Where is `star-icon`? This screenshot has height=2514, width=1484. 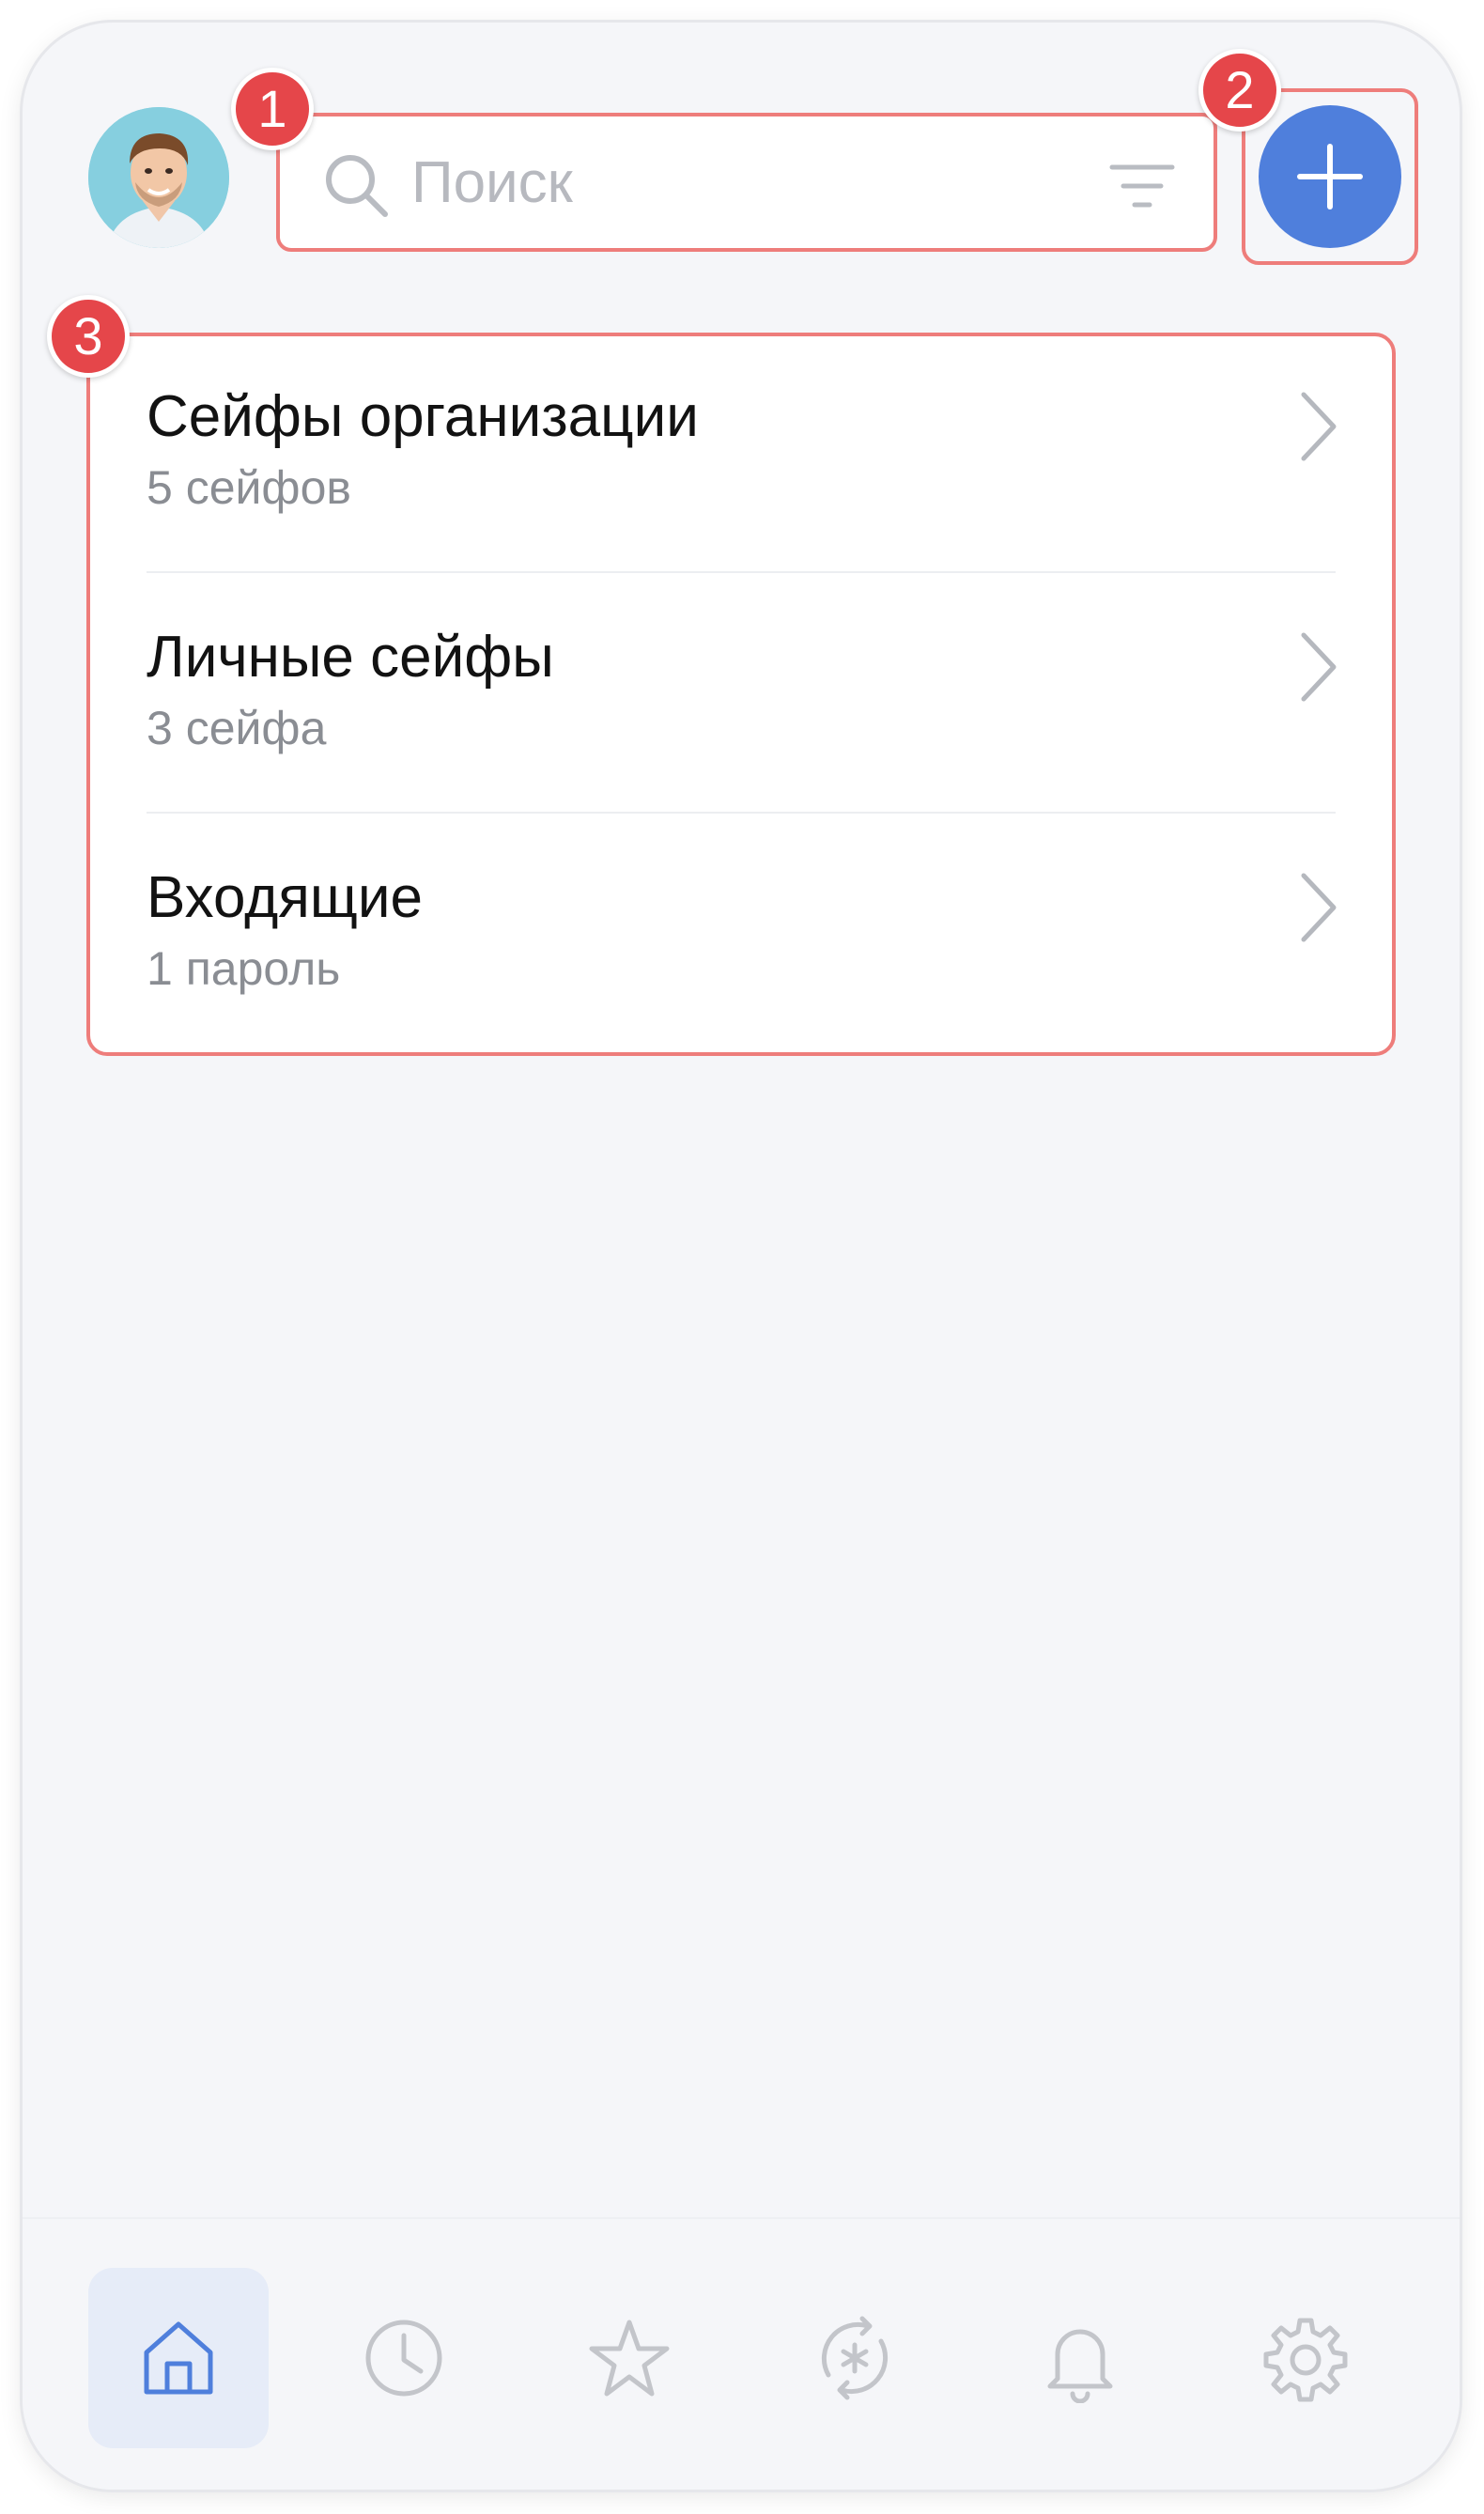
star-icon is located at coordinates (629, 2358).